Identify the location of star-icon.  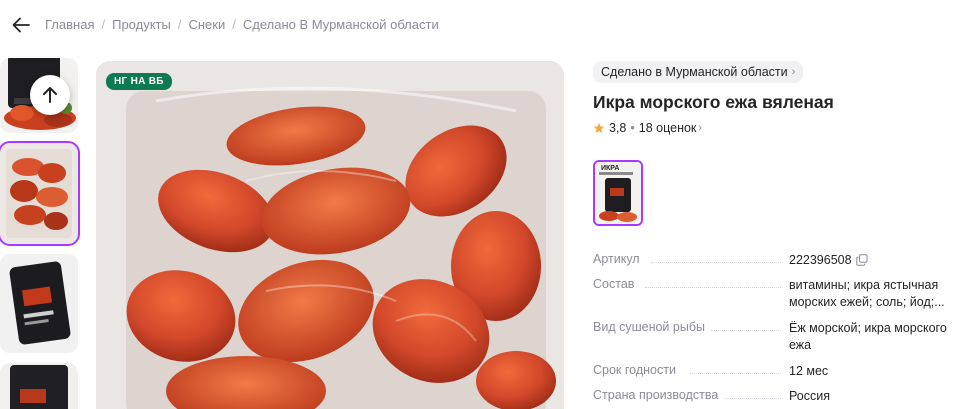
(599, 128).